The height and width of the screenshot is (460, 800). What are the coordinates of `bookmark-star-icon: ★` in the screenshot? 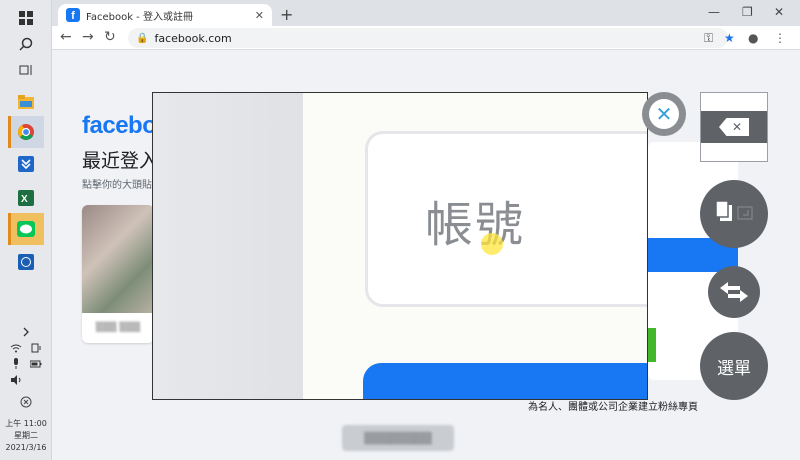 It's located at (729, 38).